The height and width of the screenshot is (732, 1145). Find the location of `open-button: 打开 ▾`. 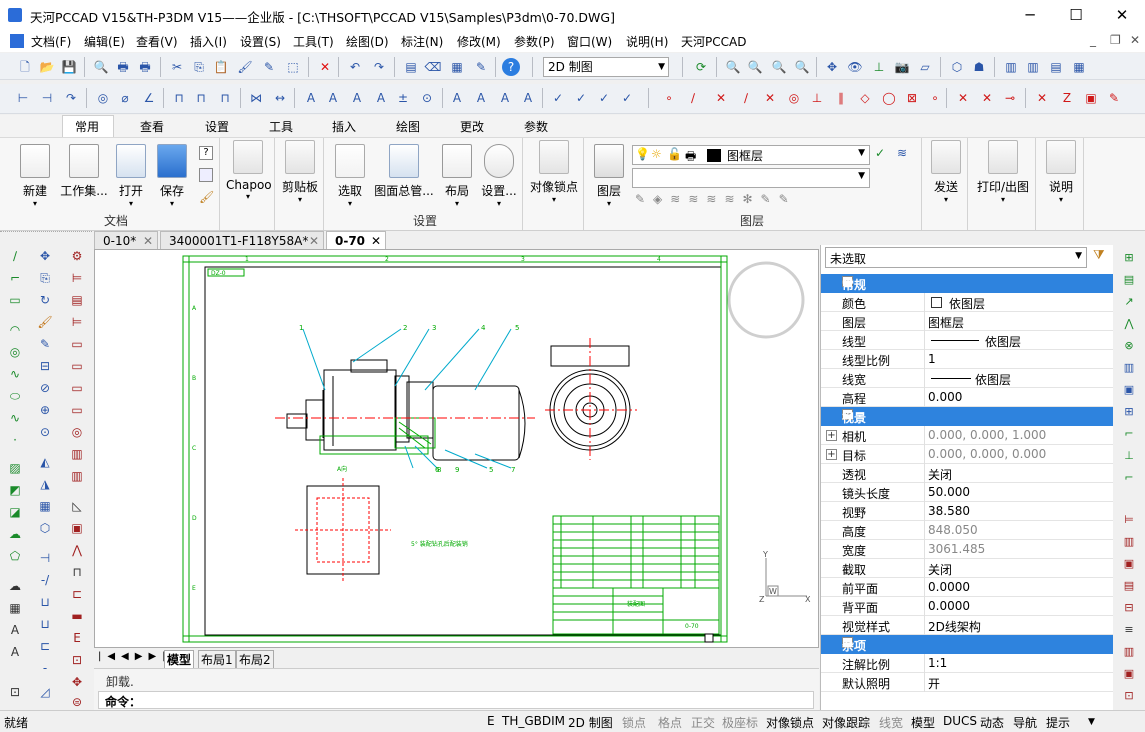

open-button: 打开 ▾ is located at coordinates (131, 176).